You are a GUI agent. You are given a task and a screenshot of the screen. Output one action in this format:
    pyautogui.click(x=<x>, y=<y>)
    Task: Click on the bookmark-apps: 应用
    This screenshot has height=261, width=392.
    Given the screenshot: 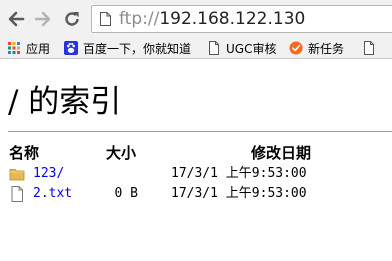 What is the action you would take?
    pyautogui.click(x=28, y=48)
    